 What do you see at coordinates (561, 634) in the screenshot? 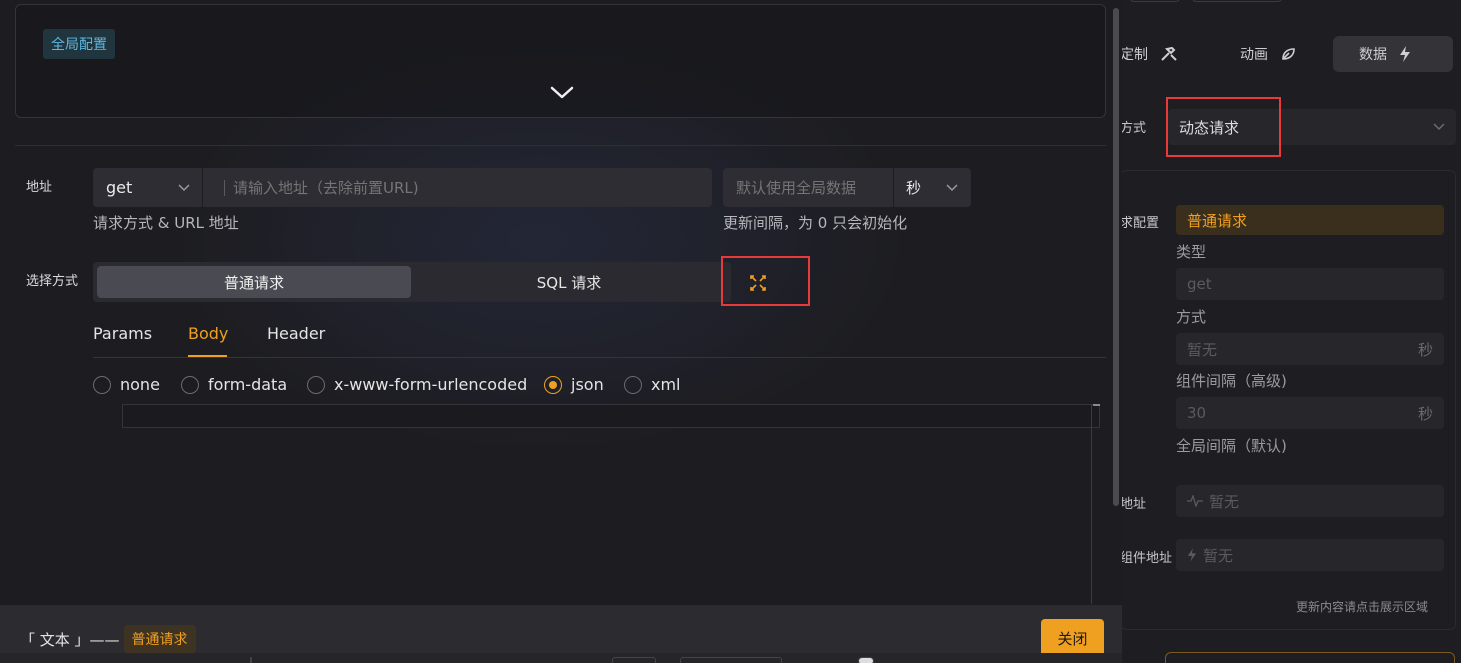
I see `modal-footer: 「 文本 」—— 普通请求 关闭` at bounding box center [561, 634].